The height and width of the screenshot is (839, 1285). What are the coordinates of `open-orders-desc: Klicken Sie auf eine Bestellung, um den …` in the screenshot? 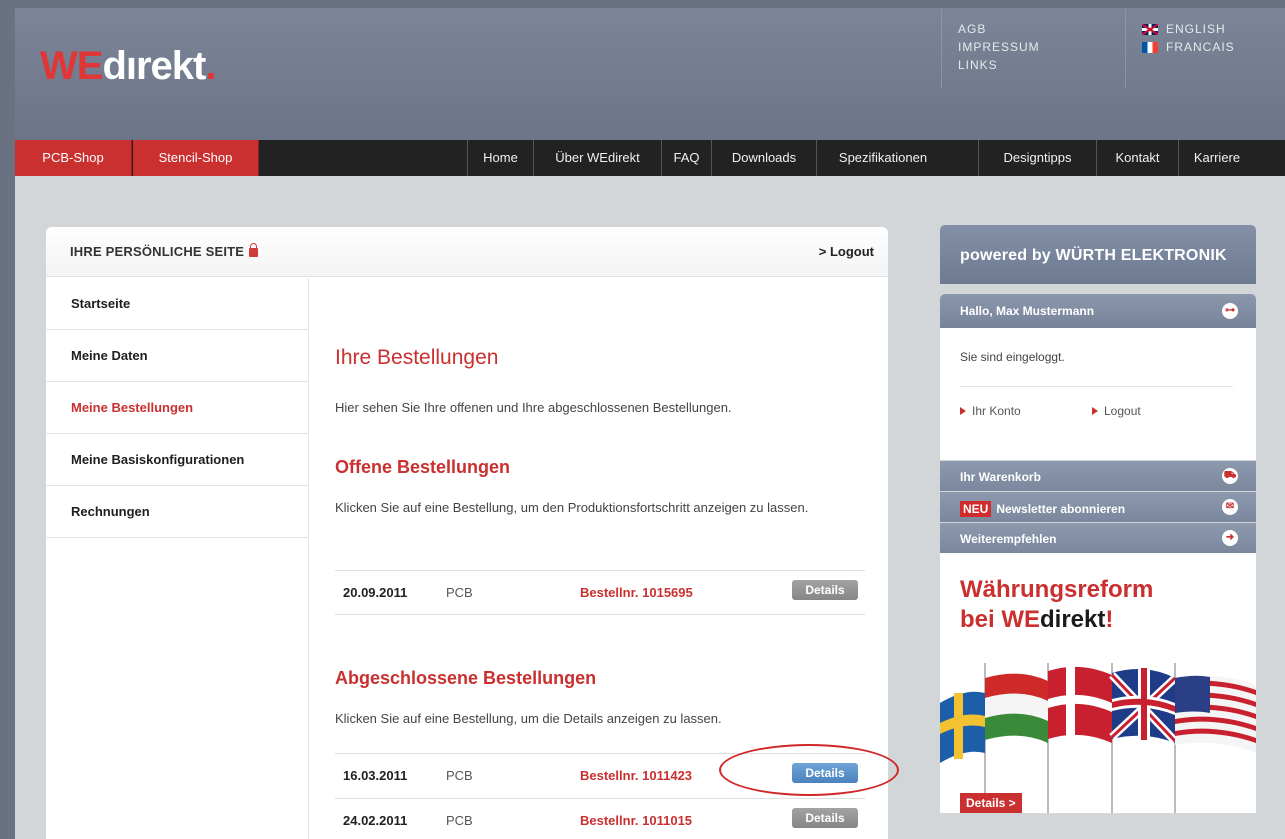 It's located at (572, 507).